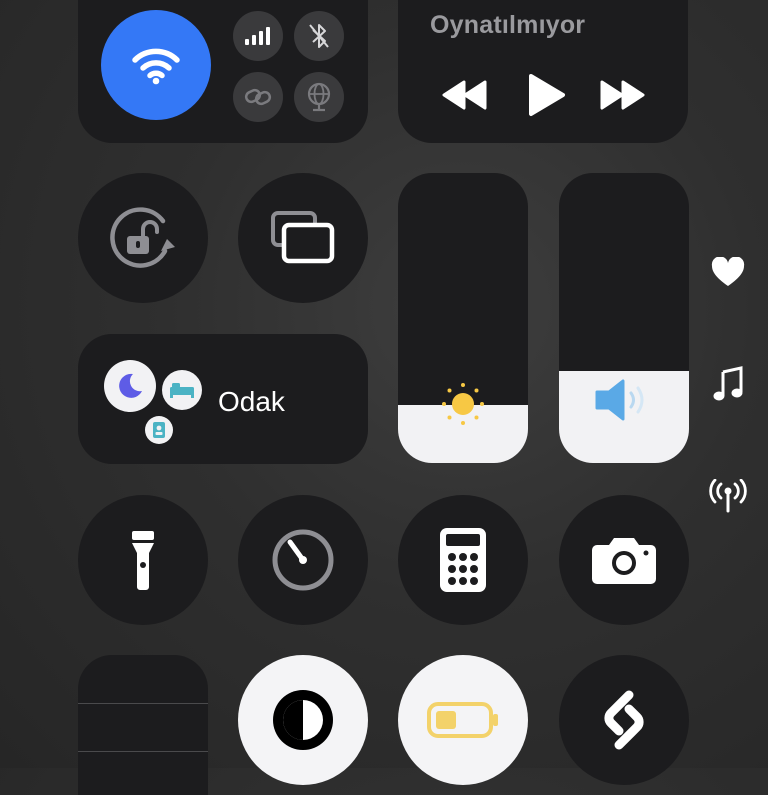  I want to click on id-badge-icon, so click(159, 430).